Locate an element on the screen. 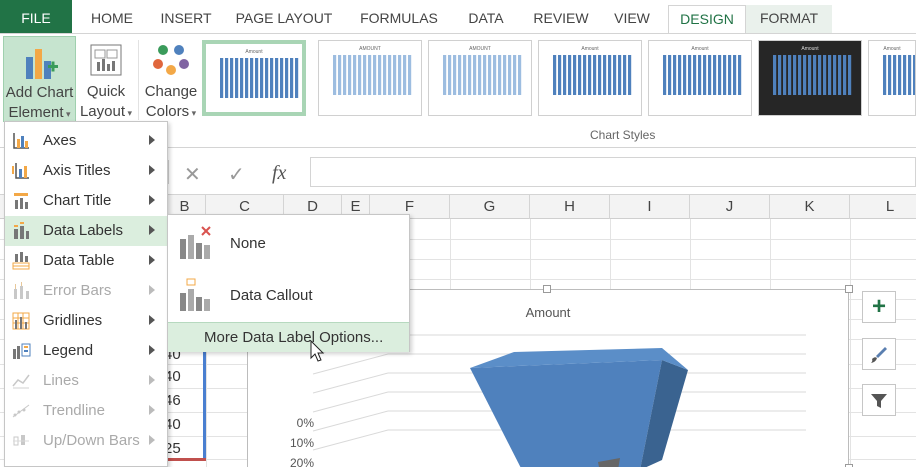 The width and height of the screenshot is (916, 467). insert-function-icon: fx is located at coordinates (279, 173).